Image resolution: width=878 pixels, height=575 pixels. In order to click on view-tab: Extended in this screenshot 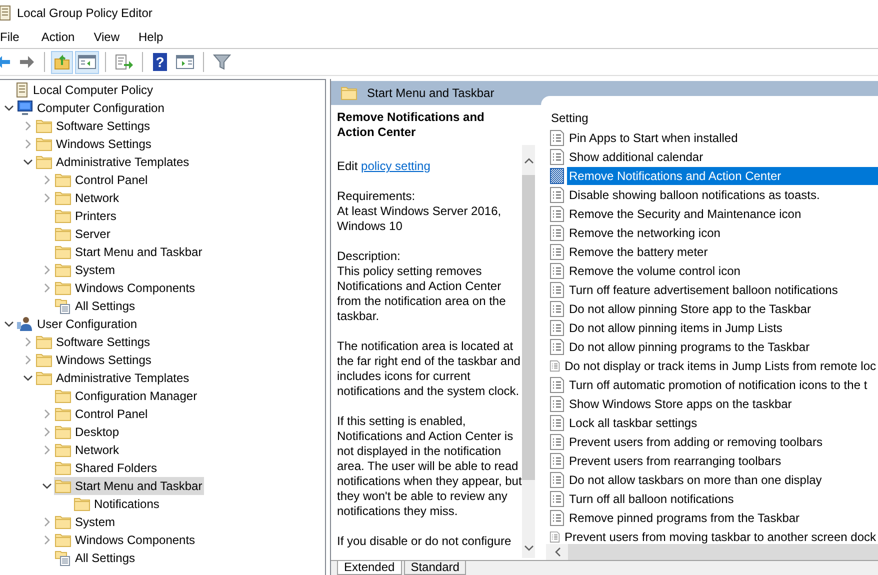, I will do `click(369, 568)`.